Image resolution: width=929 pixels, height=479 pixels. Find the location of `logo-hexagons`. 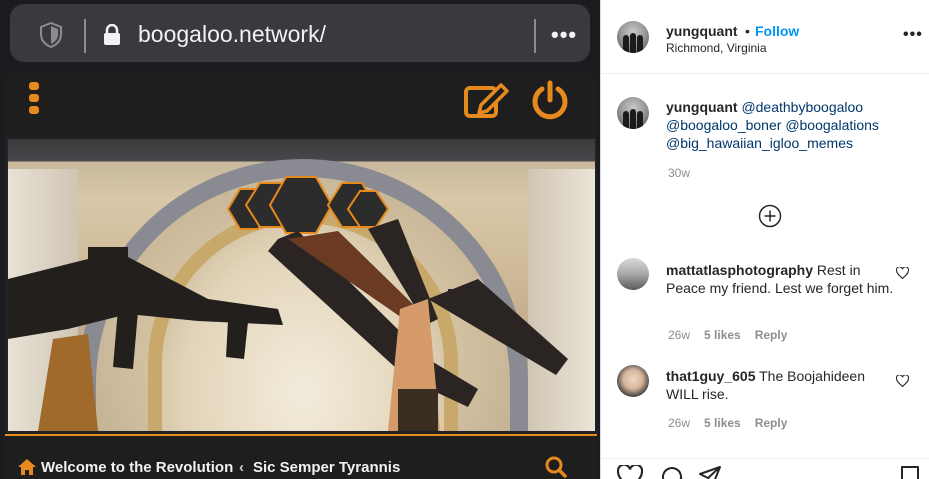

logo-hexagons is located at coordinates (308, 205).